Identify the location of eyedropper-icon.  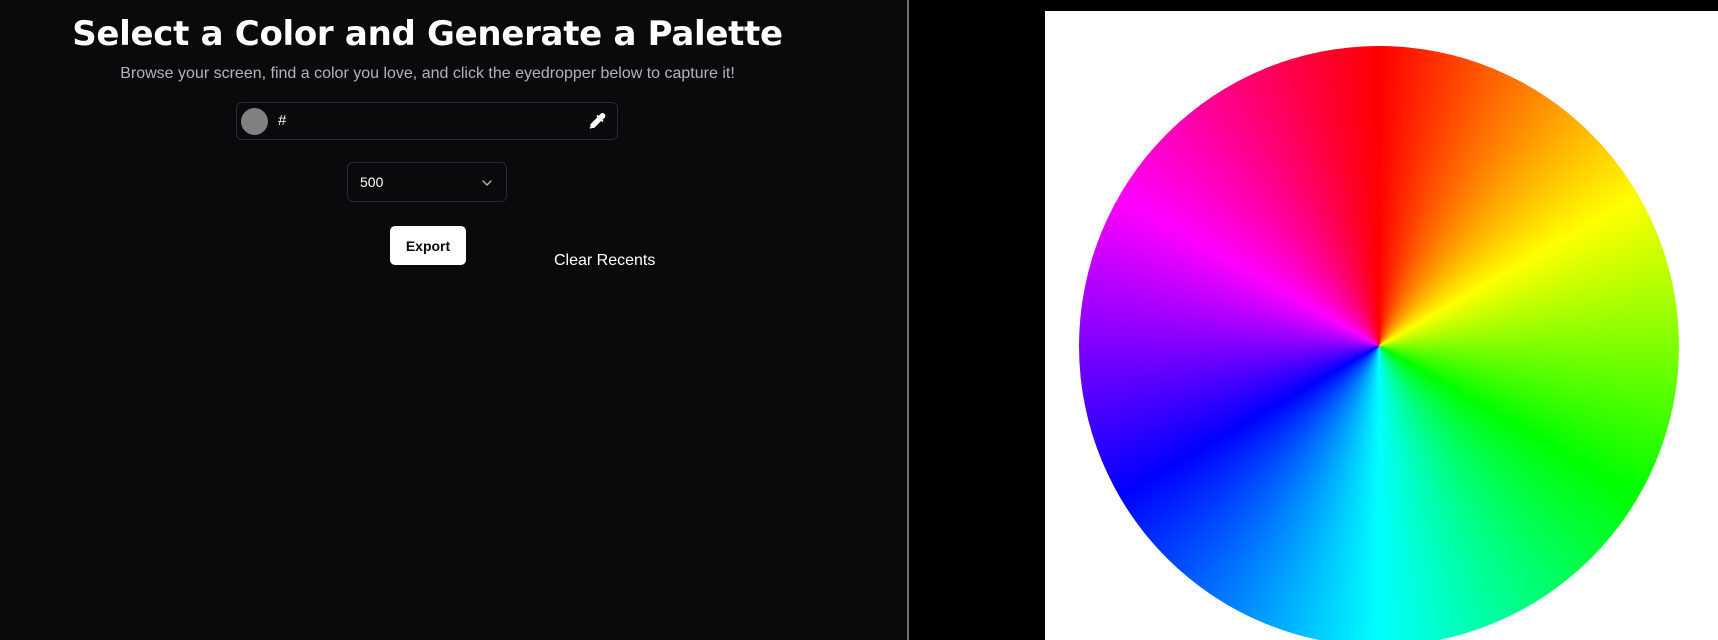
(597, 121).